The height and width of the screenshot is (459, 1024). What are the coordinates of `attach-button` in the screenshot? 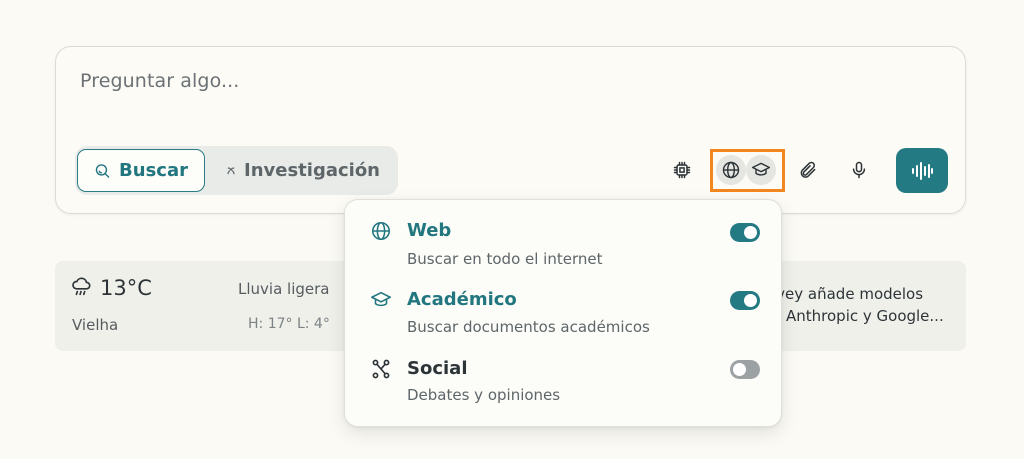 It's located at (808, 170).